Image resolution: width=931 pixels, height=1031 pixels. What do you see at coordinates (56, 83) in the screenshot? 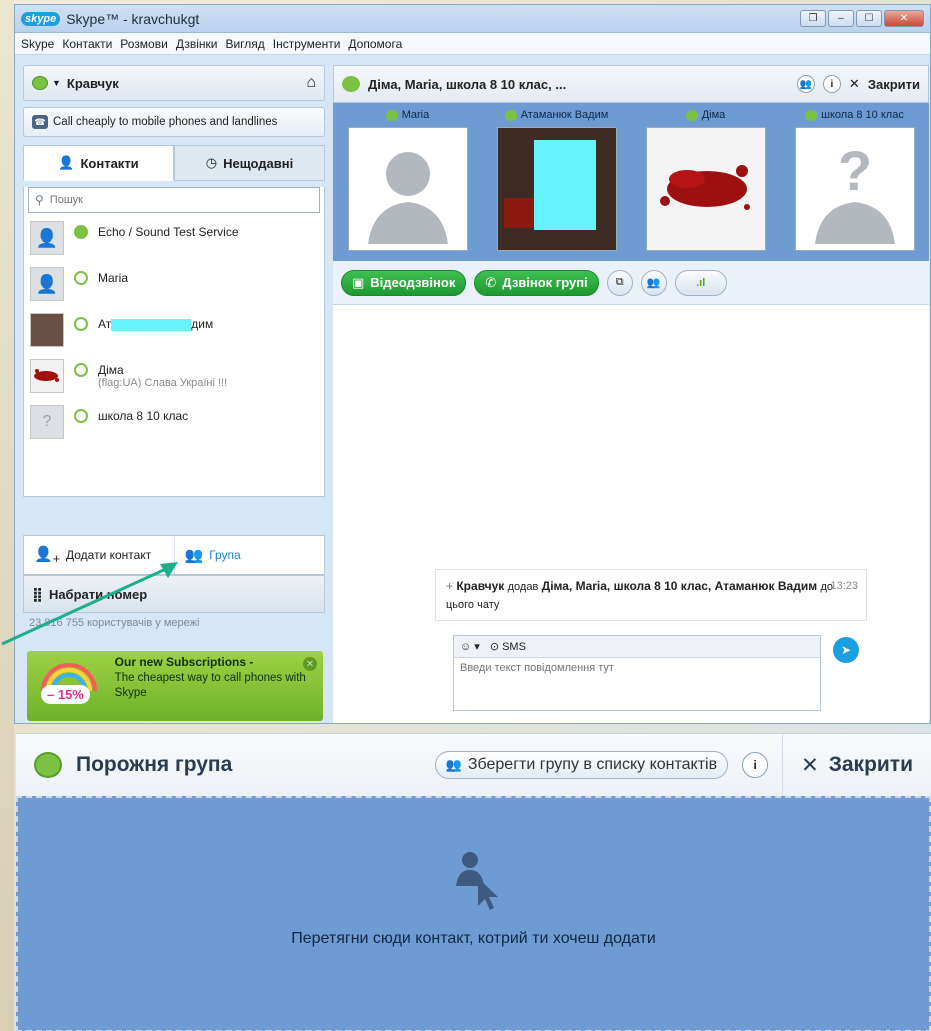
I see `chevron-down-icon: ▼` at bounding box center [56, 83].